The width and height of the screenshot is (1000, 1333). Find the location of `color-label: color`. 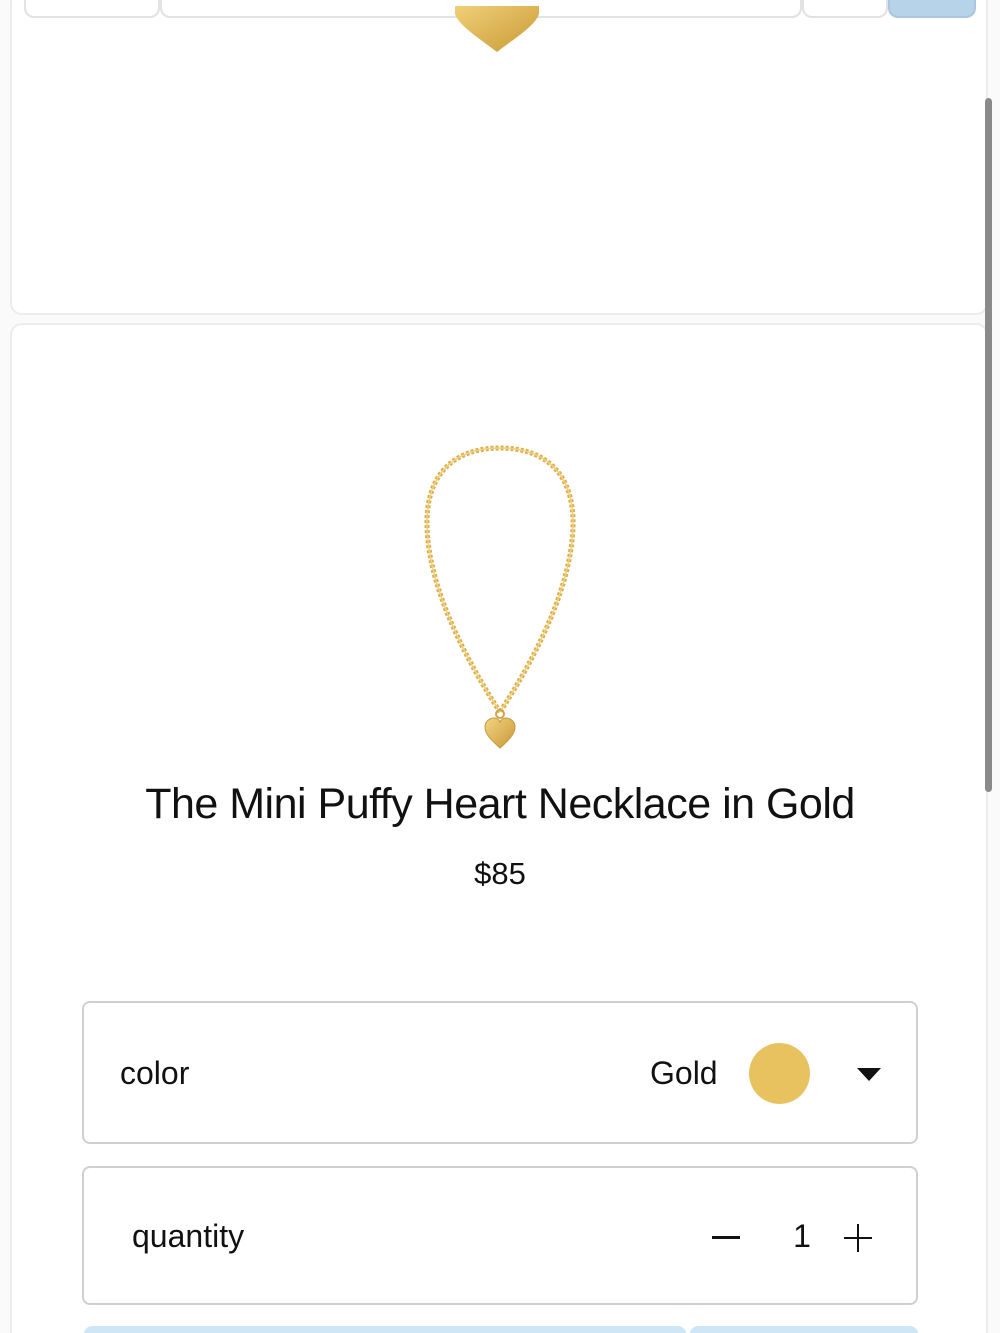

color-label: color is located at coordinates (155, 1073).